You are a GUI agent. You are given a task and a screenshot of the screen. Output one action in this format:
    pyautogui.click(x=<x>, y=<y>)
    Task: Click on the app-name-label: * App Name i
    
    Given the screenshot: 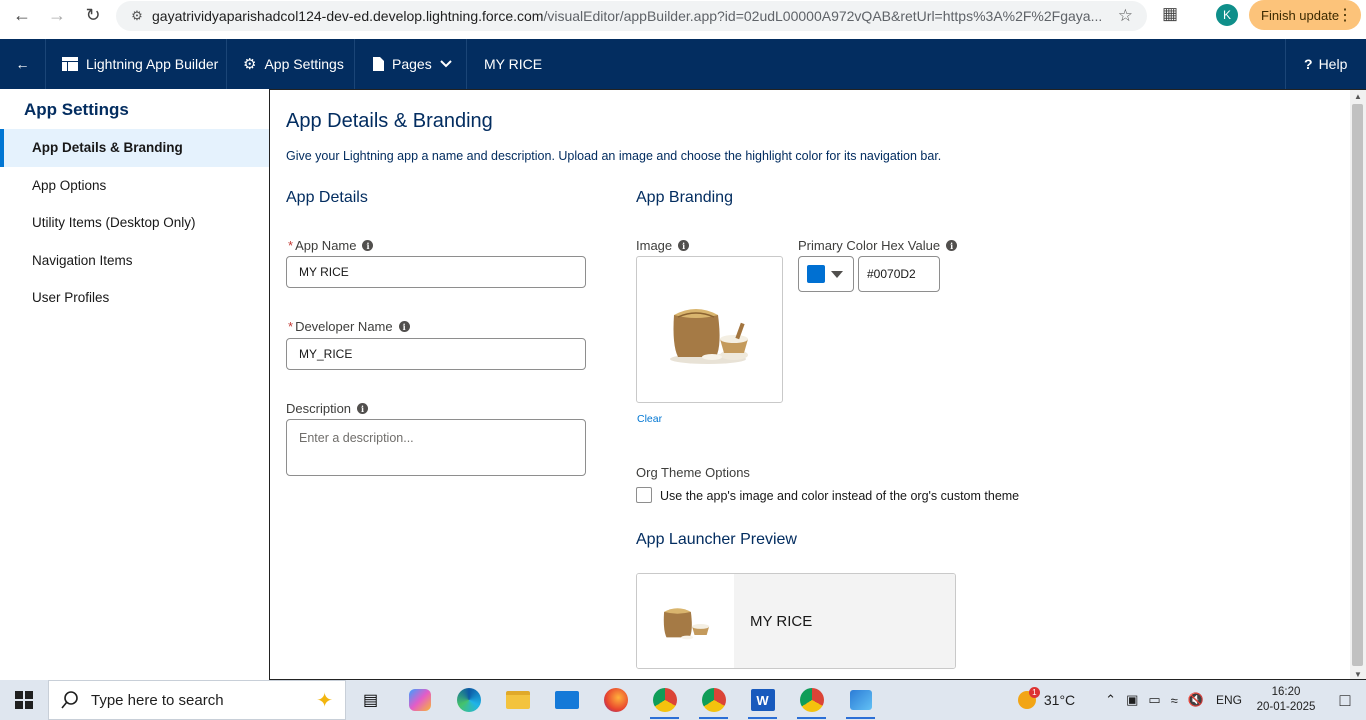 What is the action you would take?
    pyautogui.click(x=331, y=245)
    